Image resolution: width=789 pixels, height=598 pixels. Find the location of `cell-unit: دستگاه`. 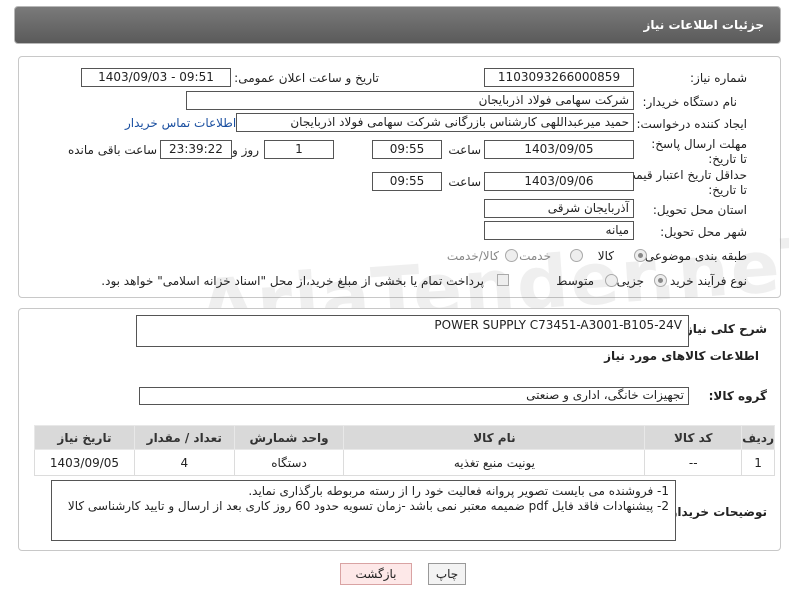

cell-unit: دستگاه is located at coordinates (289, 462).